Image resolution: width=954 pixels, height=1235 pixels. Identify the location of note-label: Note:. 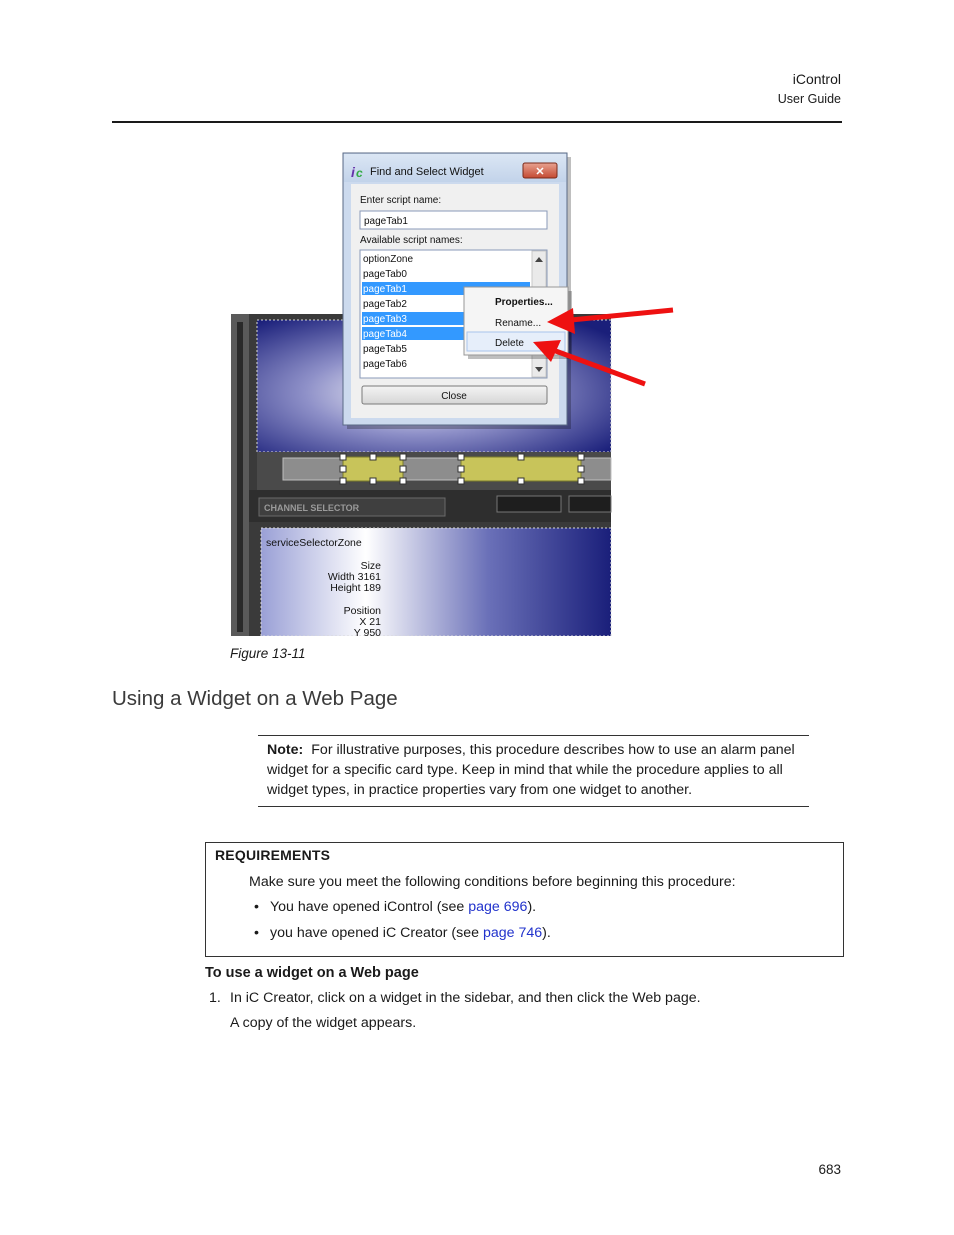
(285, 750).